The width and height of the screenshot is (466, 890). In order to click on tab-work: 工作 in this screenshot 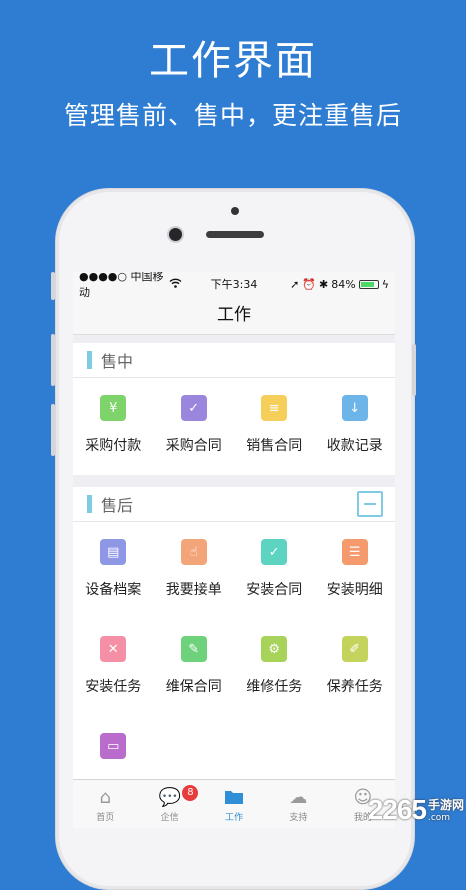, I will do `click(234, 804)`.